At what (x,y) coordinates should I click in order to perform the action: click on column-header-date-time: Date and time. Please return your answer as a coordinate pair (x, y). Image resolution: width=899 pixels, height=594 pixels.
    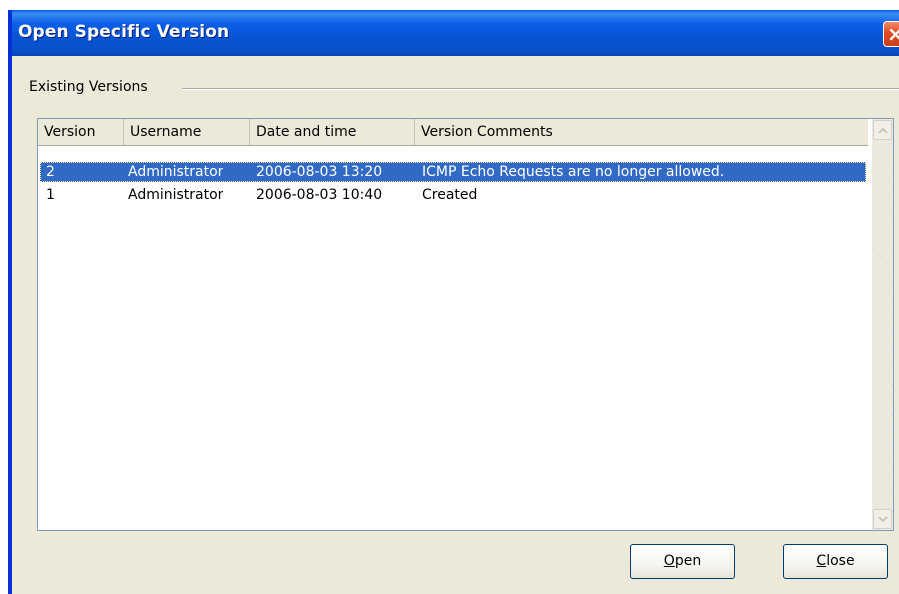
    Looking at the image, I should click on (332, 132).